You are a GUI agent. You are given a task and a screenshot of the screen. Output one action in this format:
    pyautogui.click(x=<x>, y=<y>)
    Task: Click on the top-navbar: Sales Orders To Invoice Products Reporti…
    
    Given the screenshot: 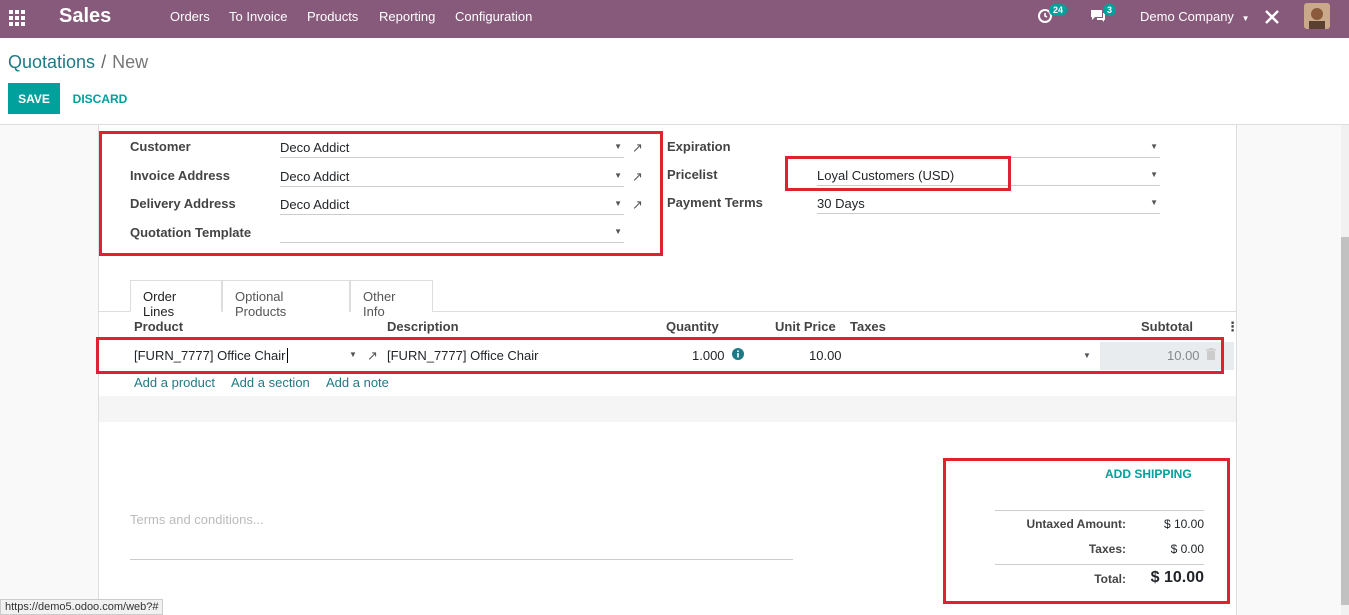 What is the action you would take?
    pyautogui.click(x=674, y=19)
    